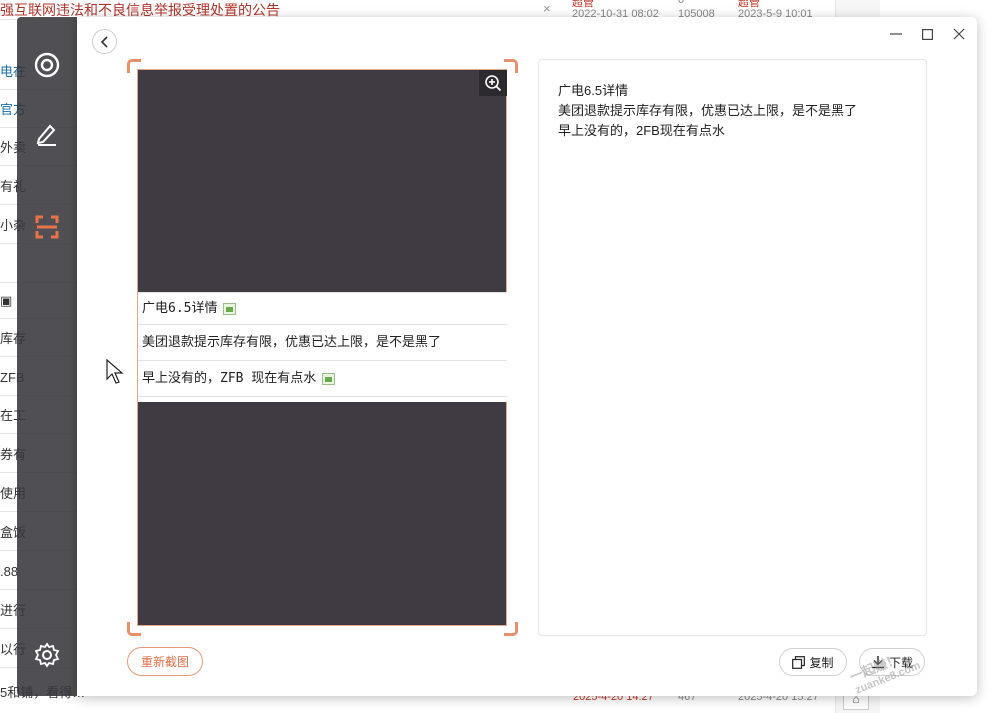 The image size is (995, 713). Describe the element at coordinates (641, 130) in the screenshot. I see `ocr-line: 早上没有的，2FB现在有点水` at that location.